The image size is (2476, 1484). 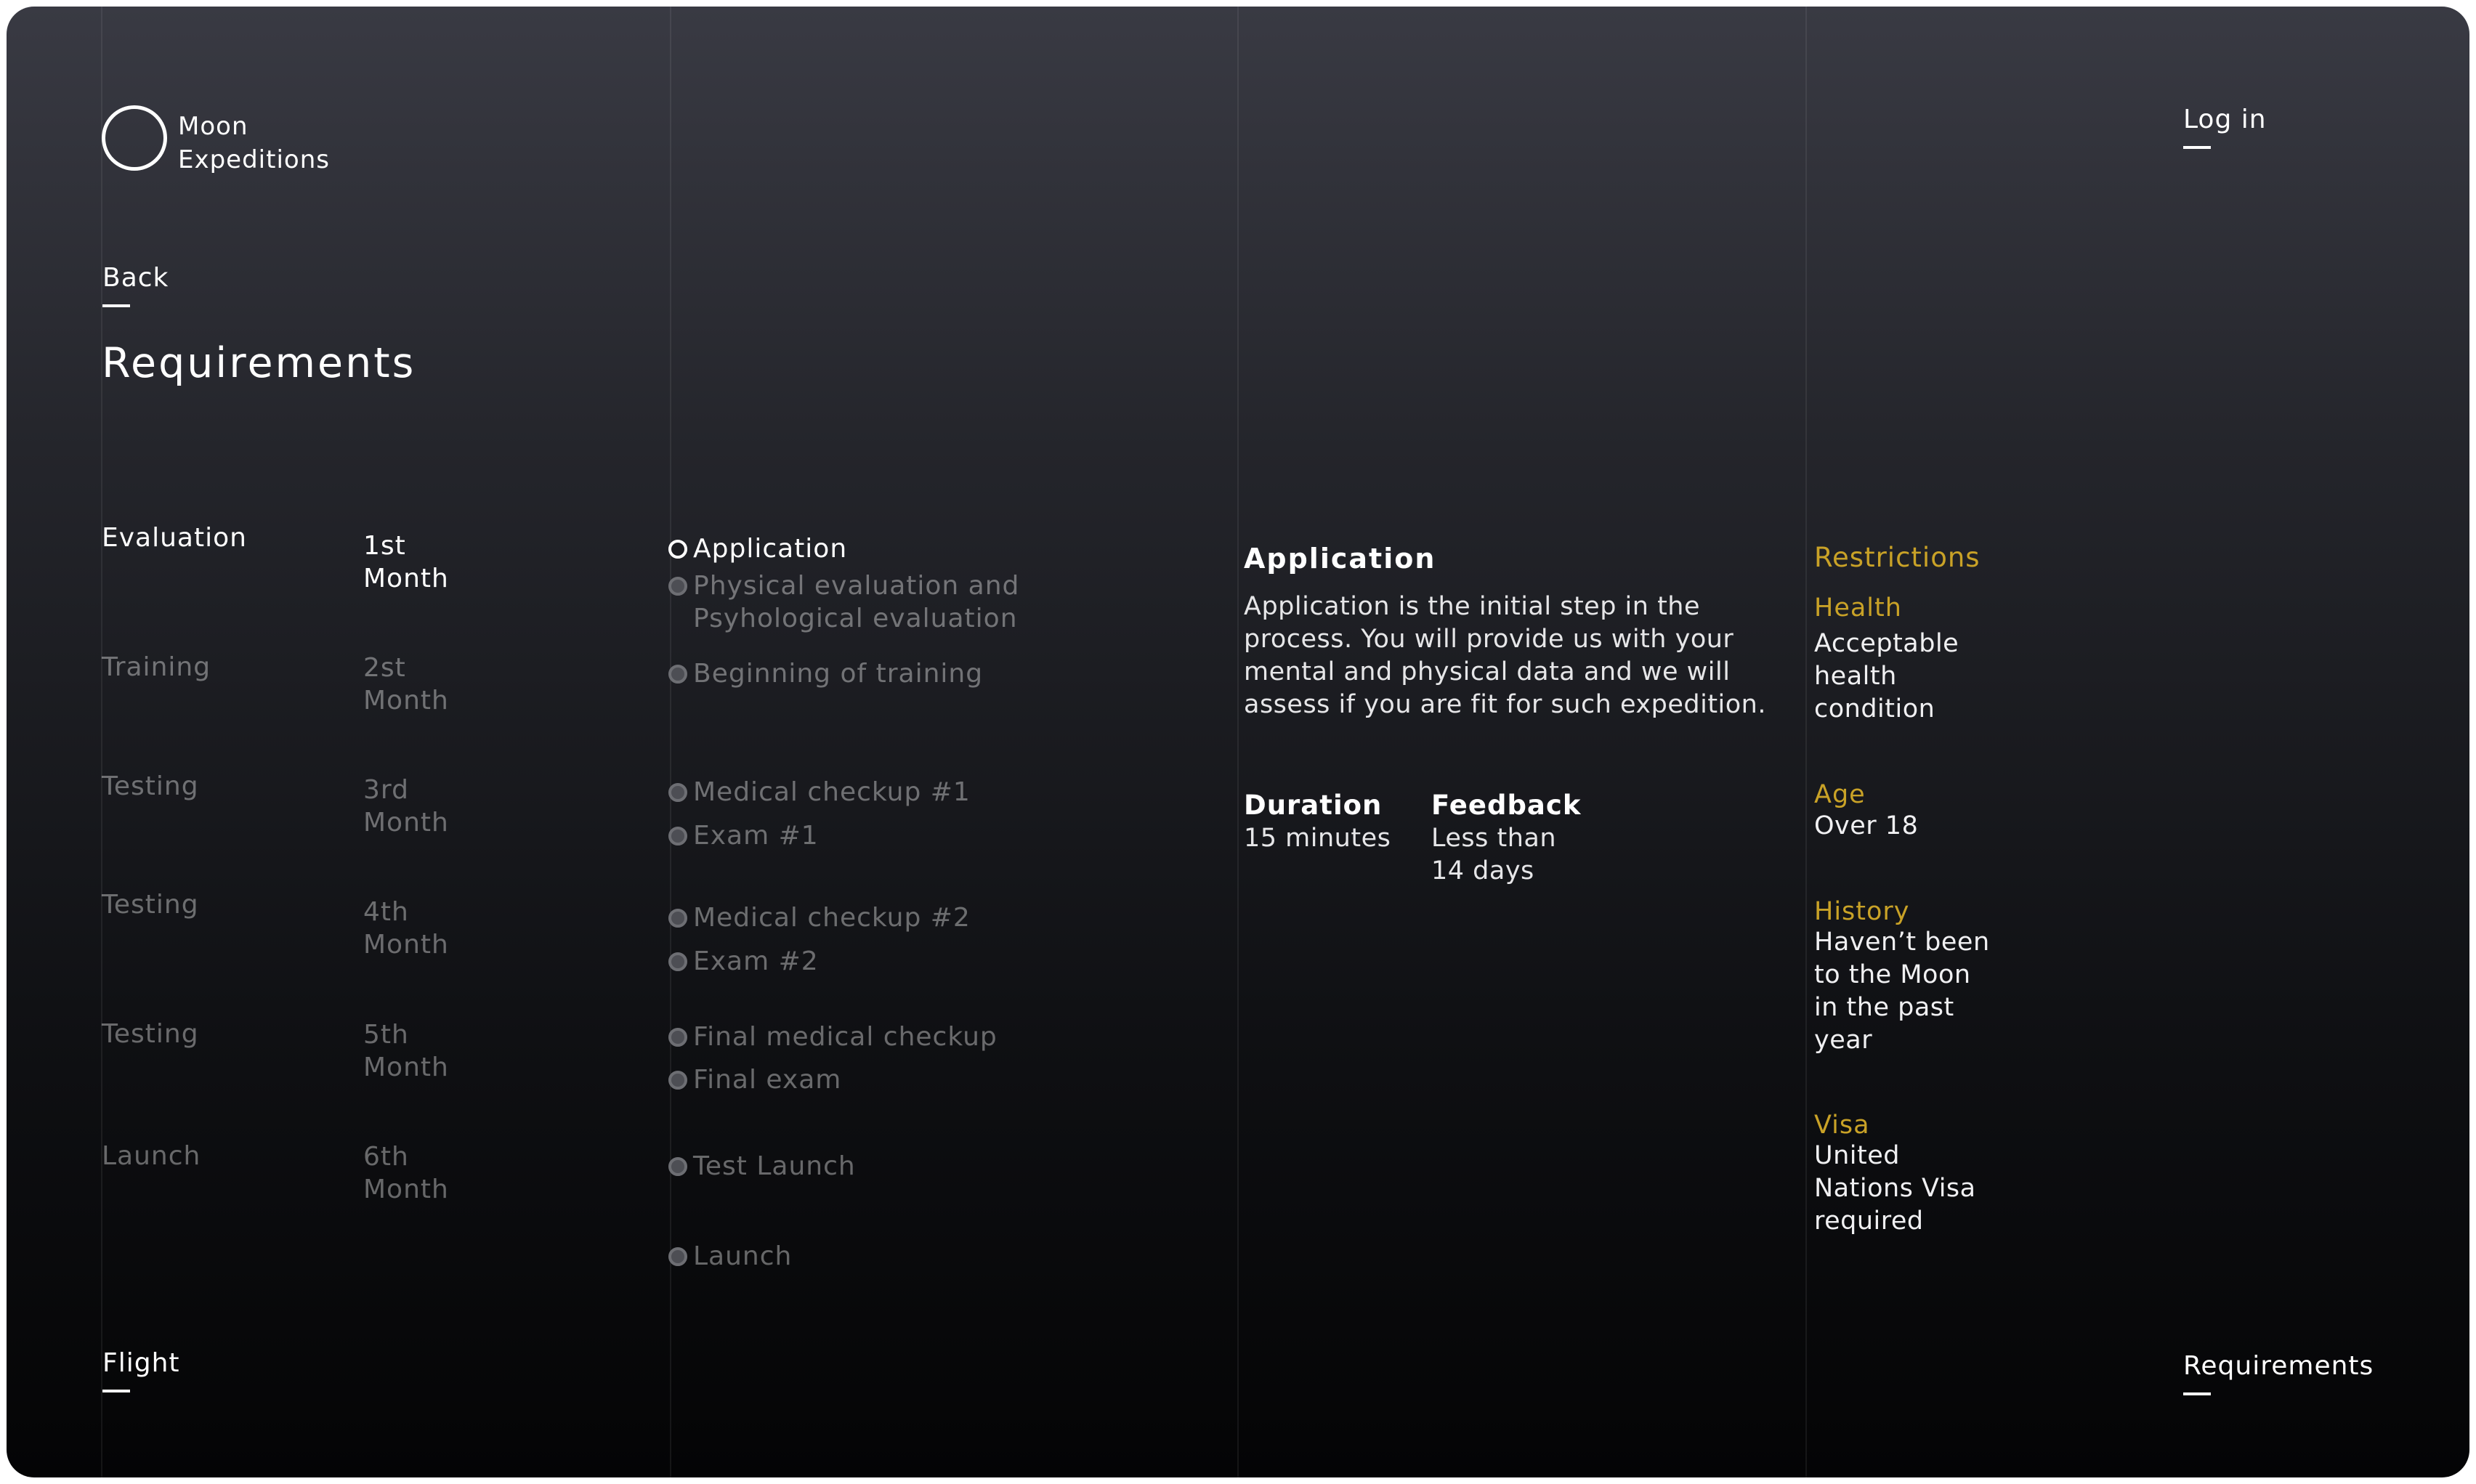 What do you see at coordinates (384, 668) in the screenshot?
I see `month-number: 2st` at bounding box center [384, 668].